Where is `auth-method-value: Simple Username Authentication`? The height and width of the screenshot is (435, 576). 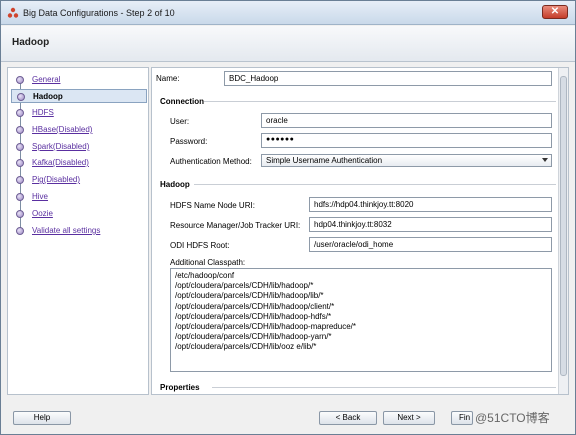 auth-method-value: Simple Username Authentication is located at coordinates (324, 160).